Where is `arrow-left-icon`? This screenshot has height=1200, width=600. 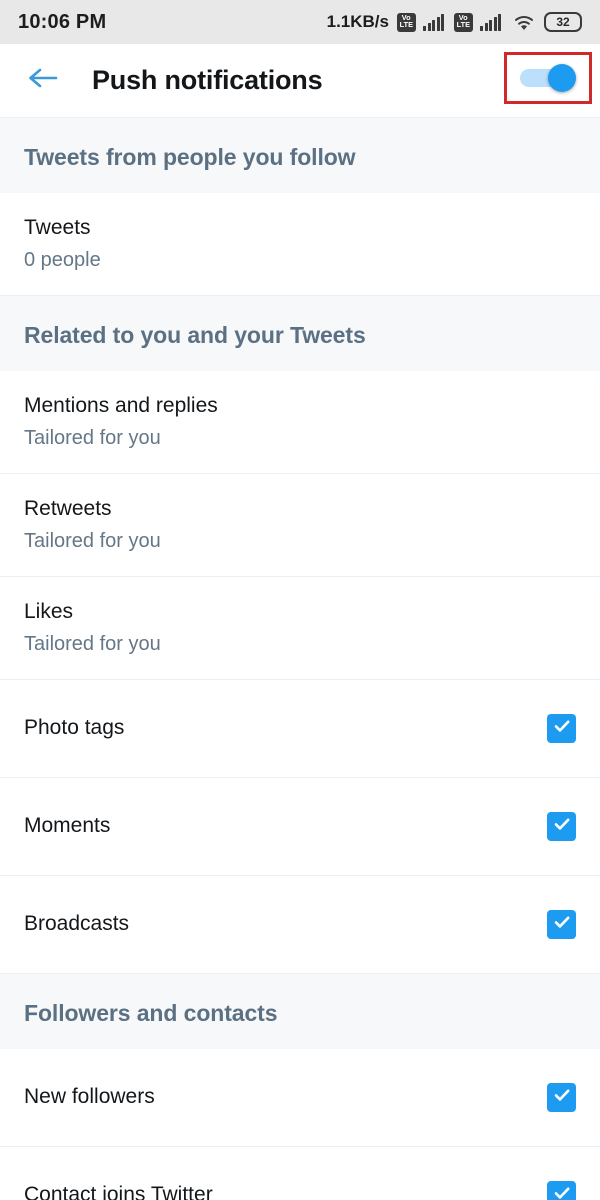 arrow-left-icon is located at coordinates (43, 80).